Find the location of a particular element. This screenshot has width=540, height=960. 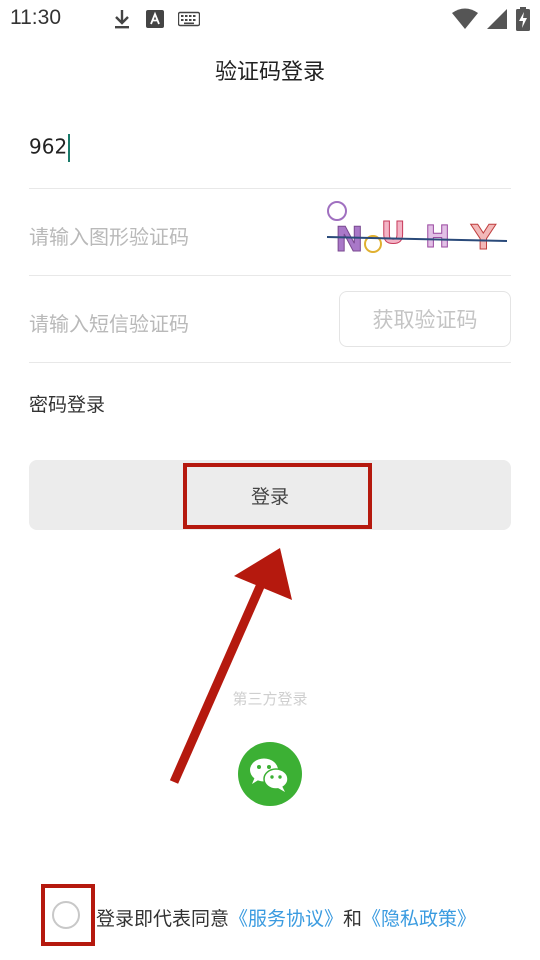

text-cursor is located at coordinates (69, 148).